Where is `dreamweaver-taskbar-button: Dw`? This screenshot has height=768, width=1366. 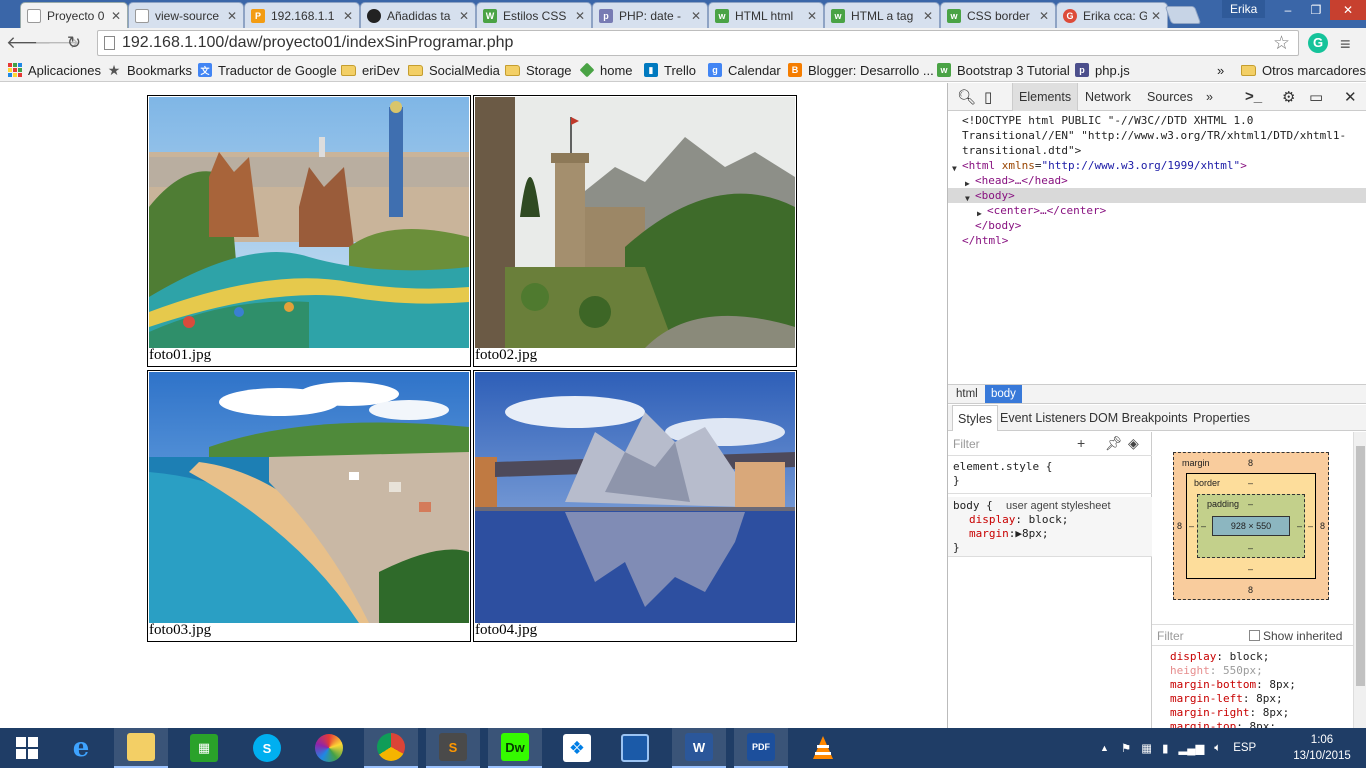
dreamweaver-taskbar-button: Dw is located at coordinates (515, 748).